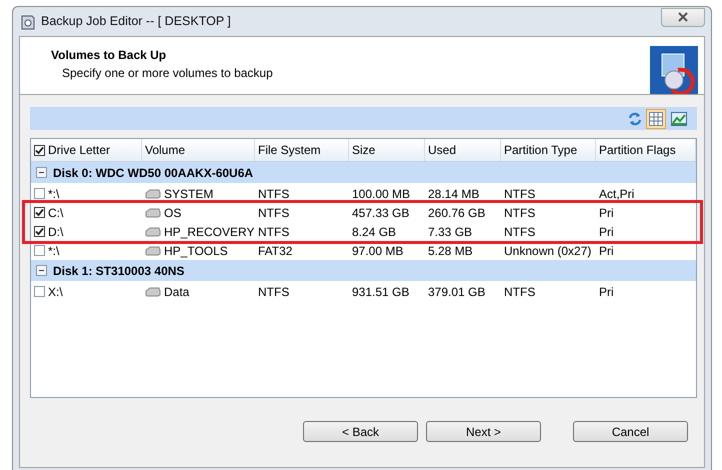  Describe the element at coordinates (630, 431) in the screenshot. I see `cancel-button: Cancel` at that location.